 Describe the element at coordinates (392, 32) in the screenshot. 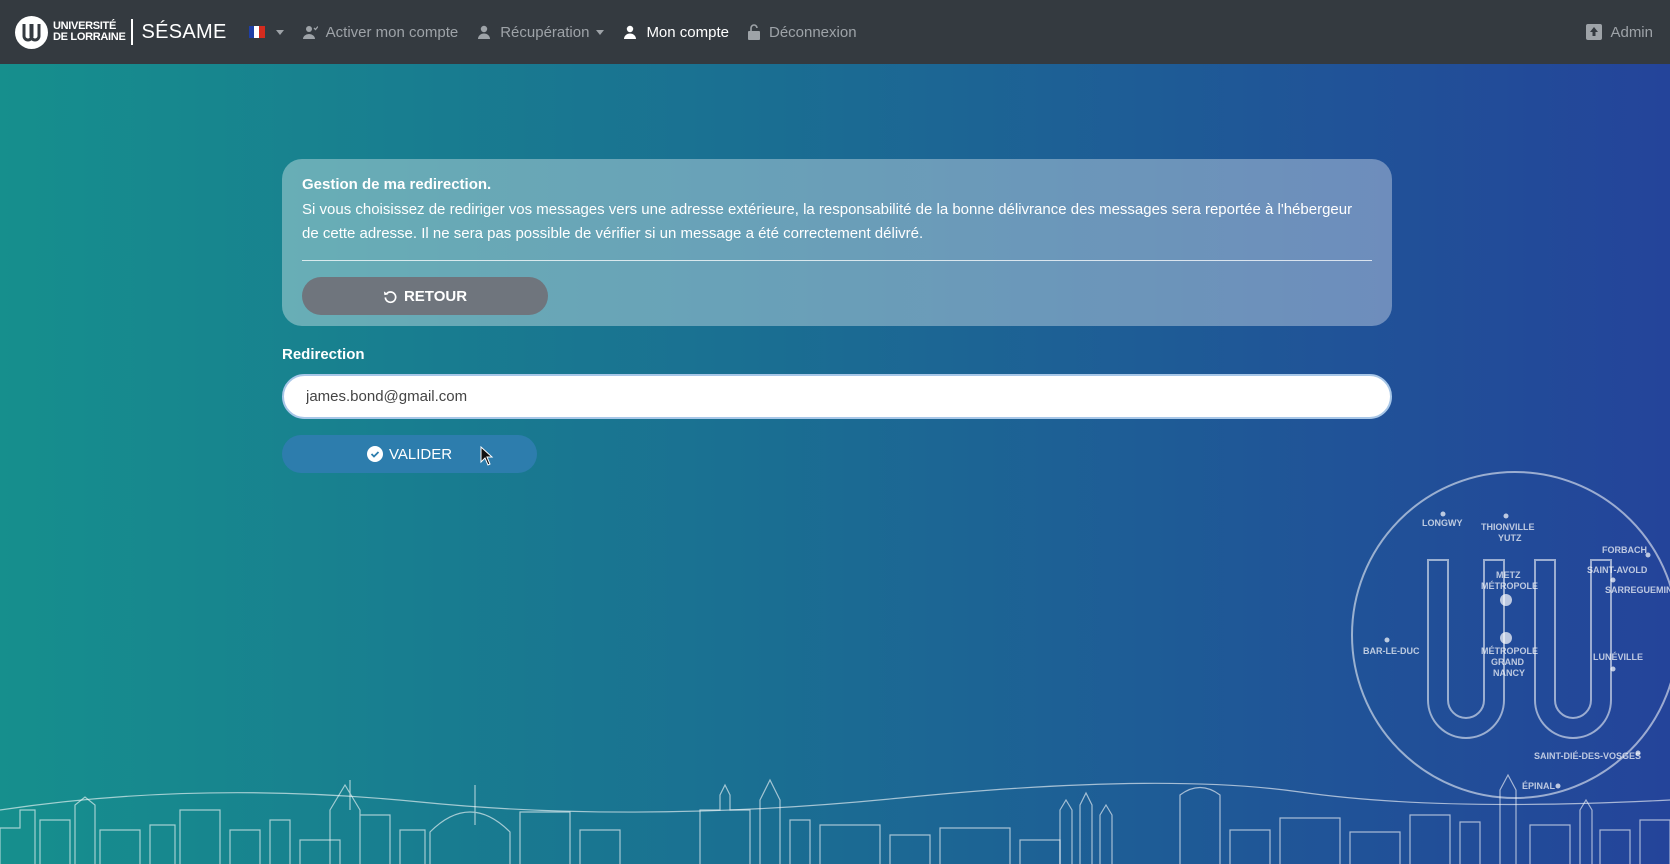

I see `nav-activate-label: Activer mon compte` at that location.